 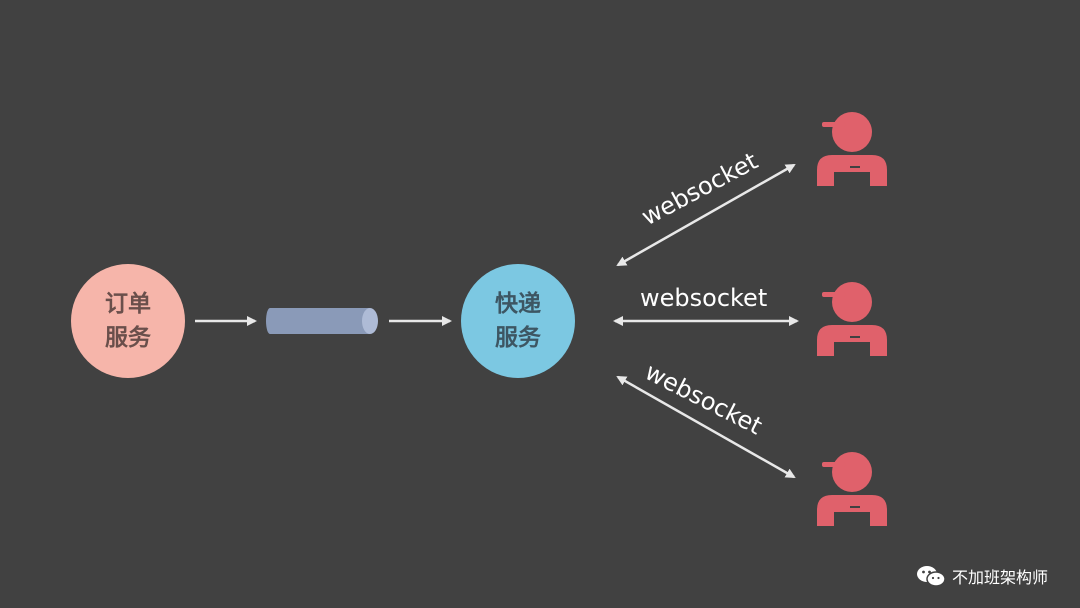 I want to click on watermark-text: 不加班架构师, so click(x=999, y=577).